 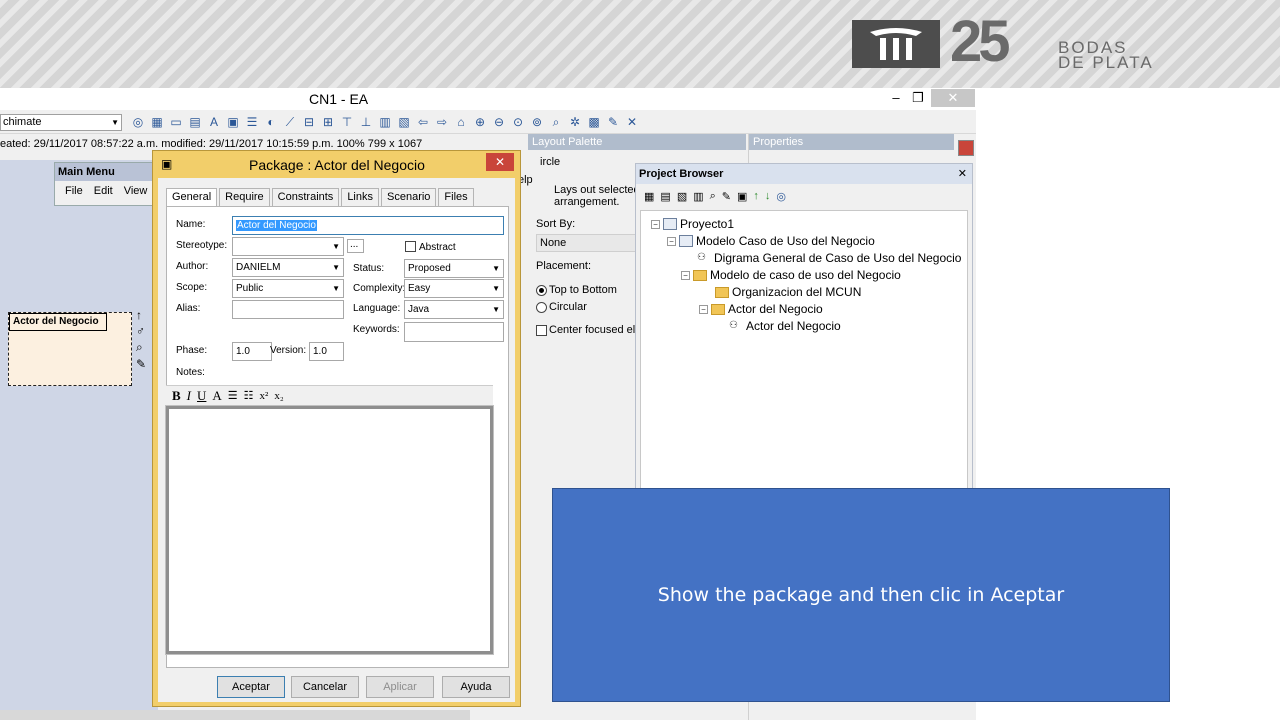 I want to click on close-icon: ✕, so click(x=962, y=174).